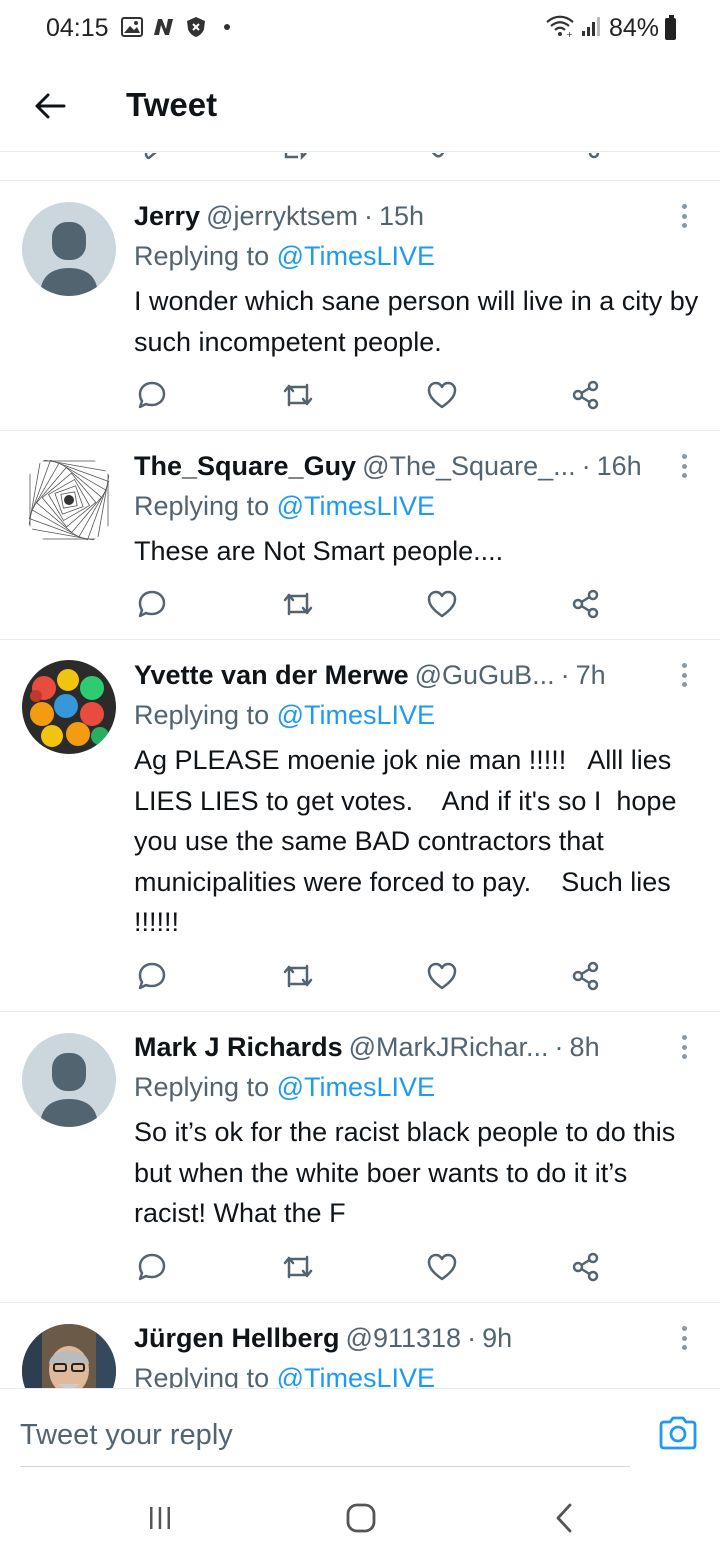 The height and width of the screenshot is (1560, 720). Describe the element at coordinates (227, 27) in the screenshot. I see `notification-dot` at that location.